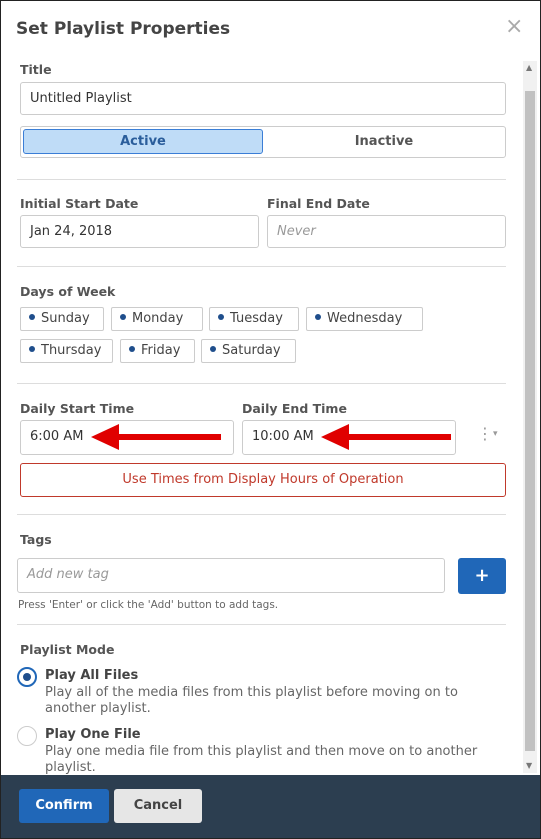 Image resolution: width=541 pixels, height=839 pixels. What do you see at coordinates (62, 319) in the screenshot?
I see `day-sunday: Sunday` at bounding box center [62, 319].